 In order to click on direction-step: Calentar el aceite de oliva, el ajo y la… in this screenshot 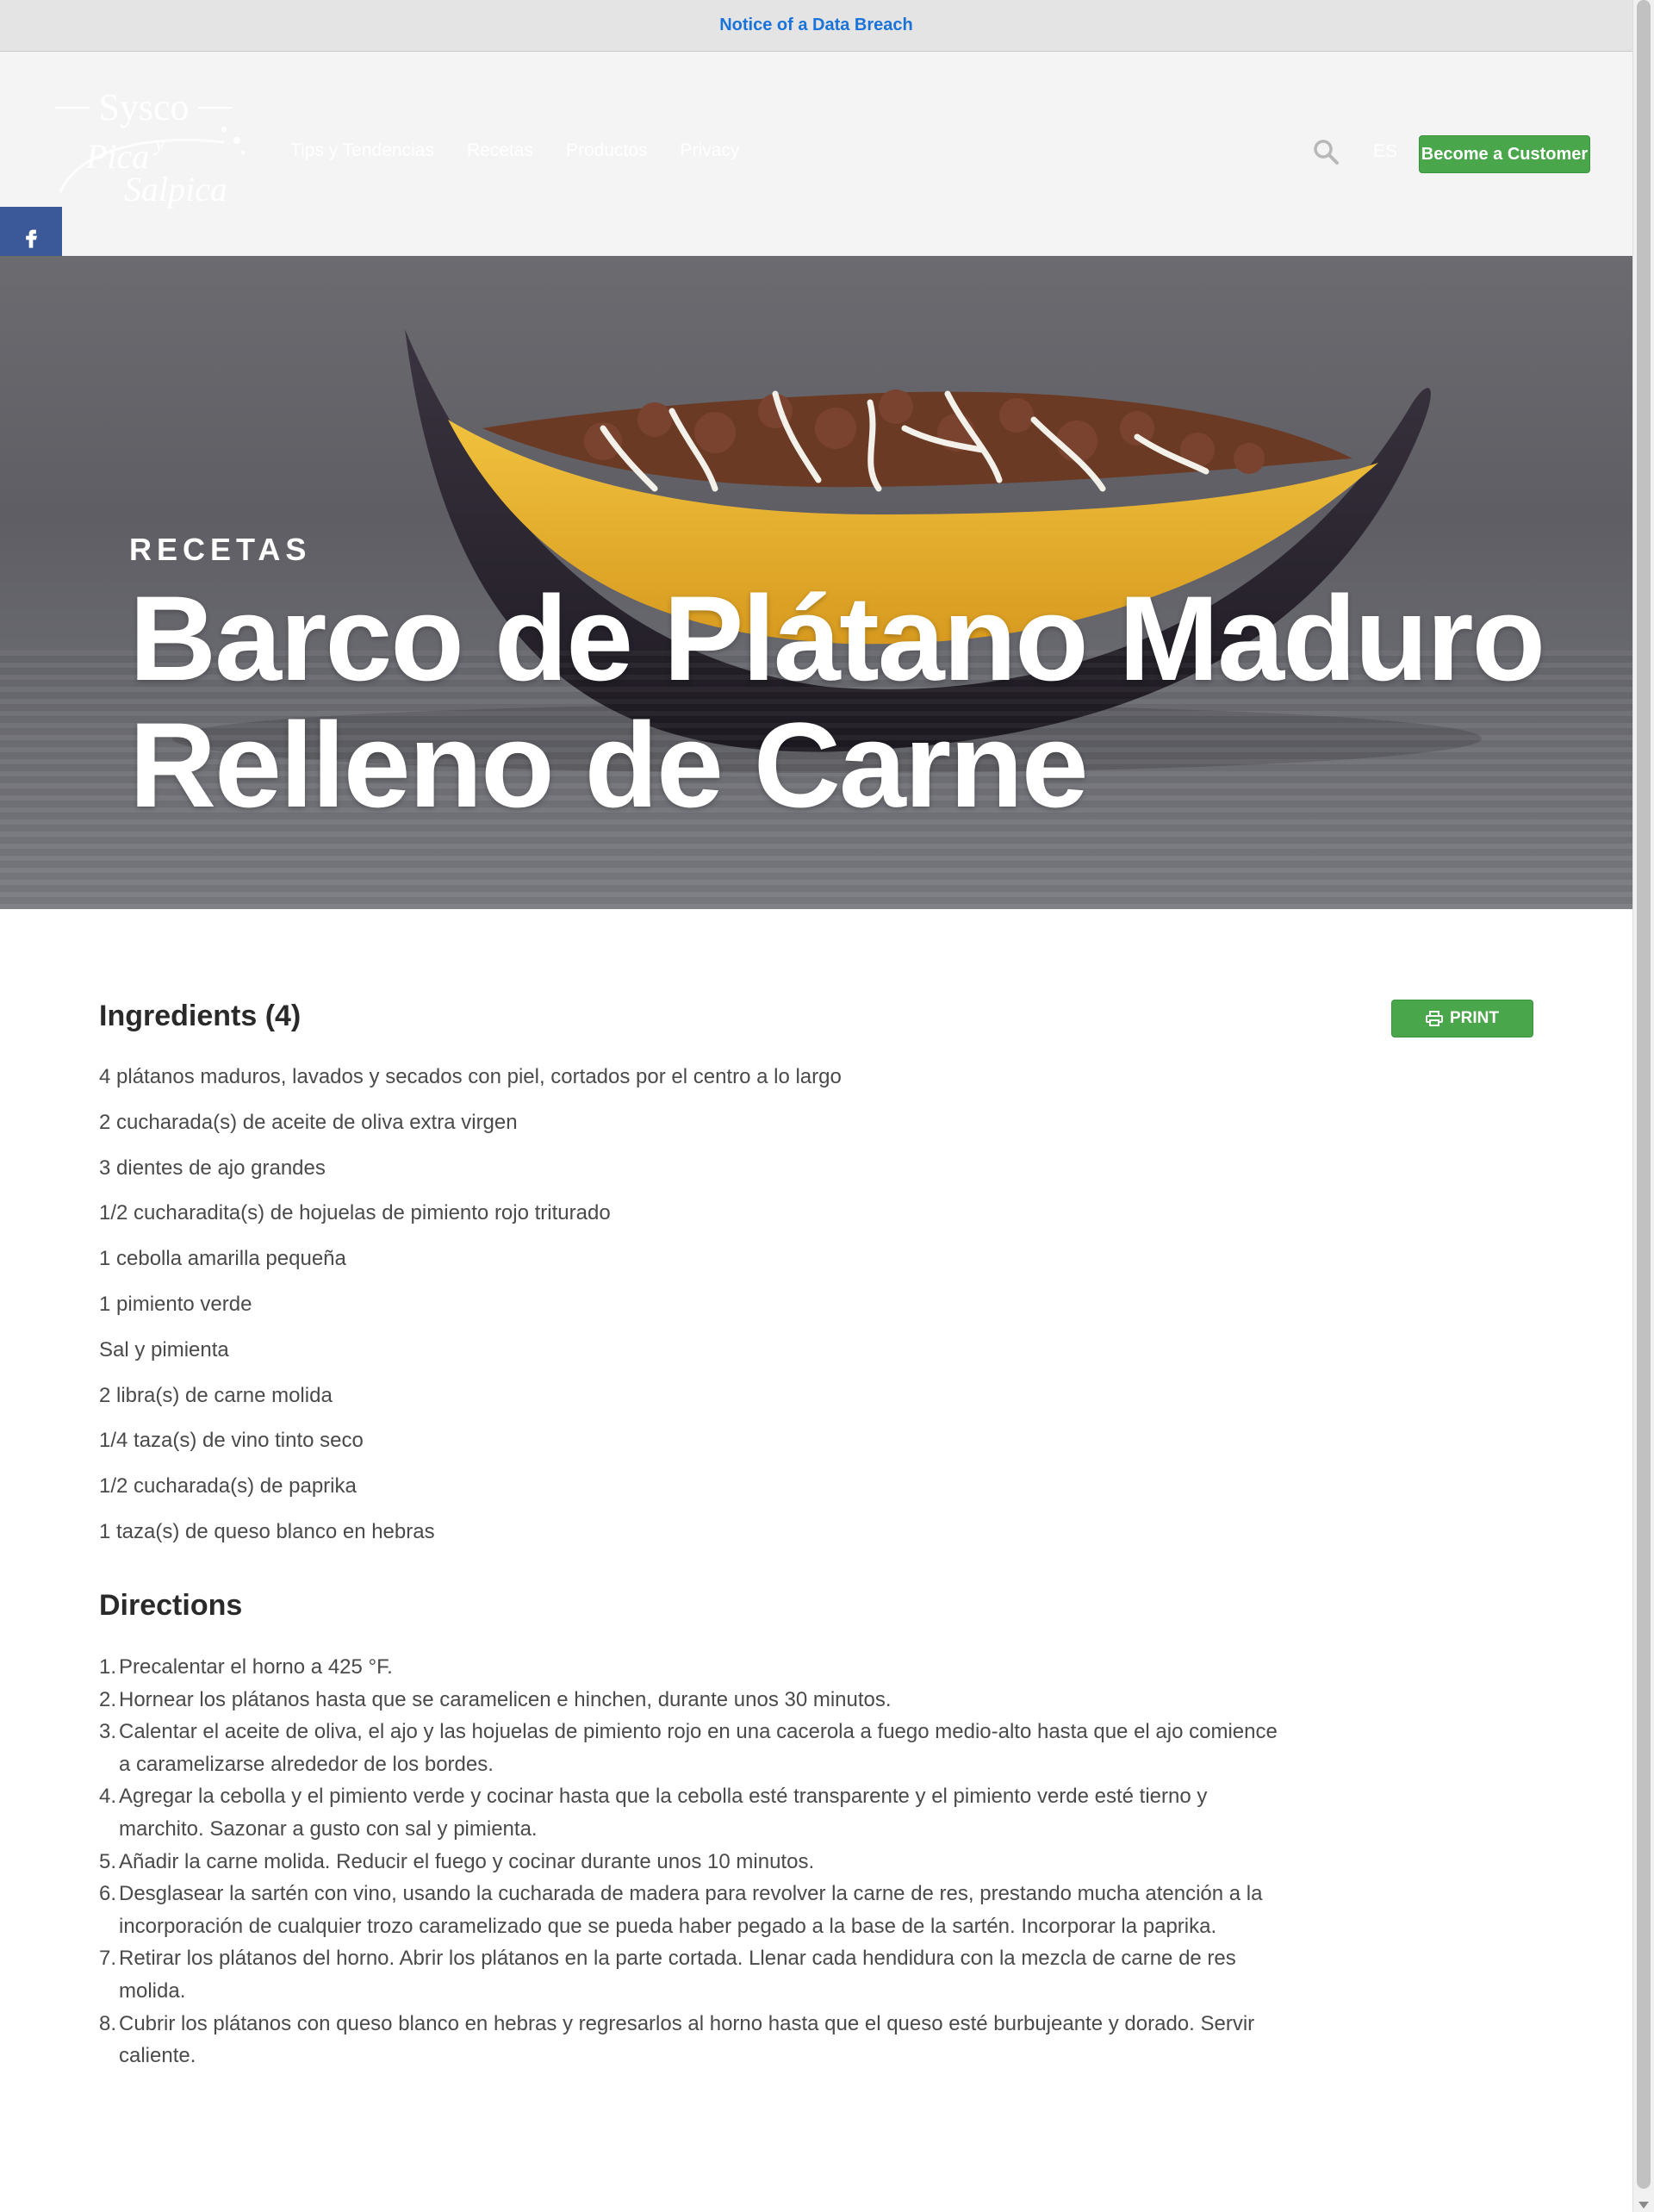, I will do `click(689, 1746)`.